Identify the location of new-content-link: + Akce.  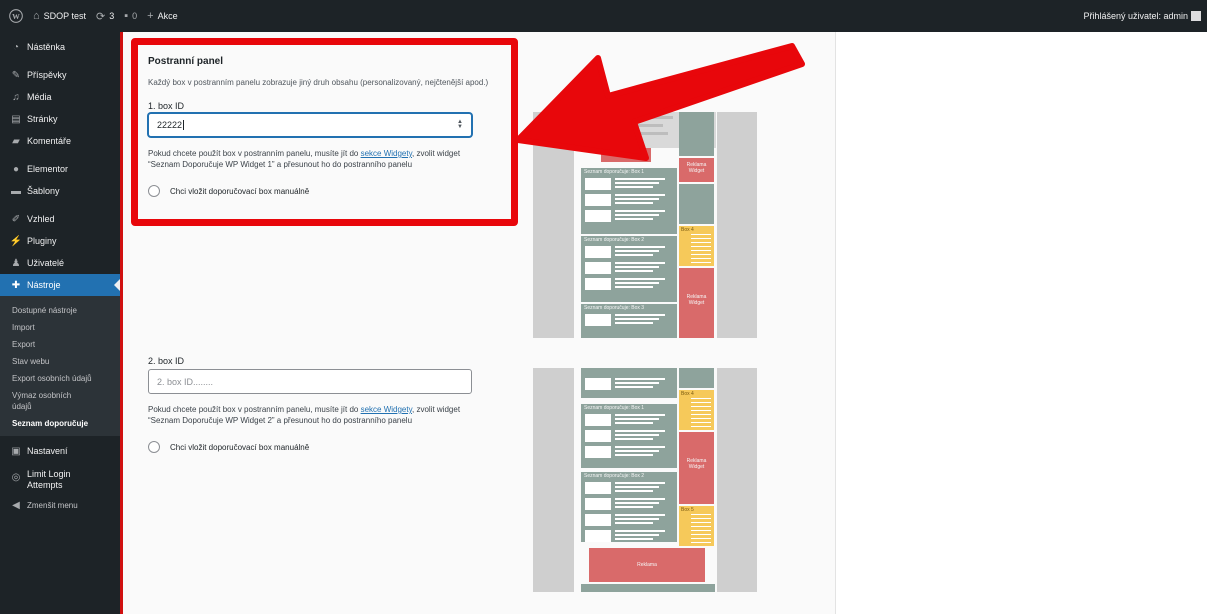
(162, 16).